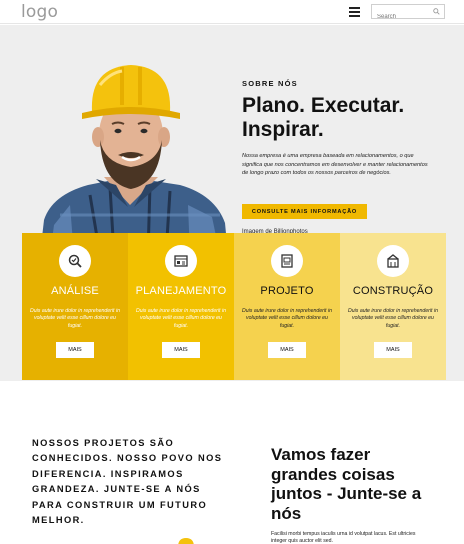 The image size is (464, 544). Describe the element at coordinates (323, 117) in the screenshot. I see `hero-headline: Plano. Executar. Inspirar.` at that location.